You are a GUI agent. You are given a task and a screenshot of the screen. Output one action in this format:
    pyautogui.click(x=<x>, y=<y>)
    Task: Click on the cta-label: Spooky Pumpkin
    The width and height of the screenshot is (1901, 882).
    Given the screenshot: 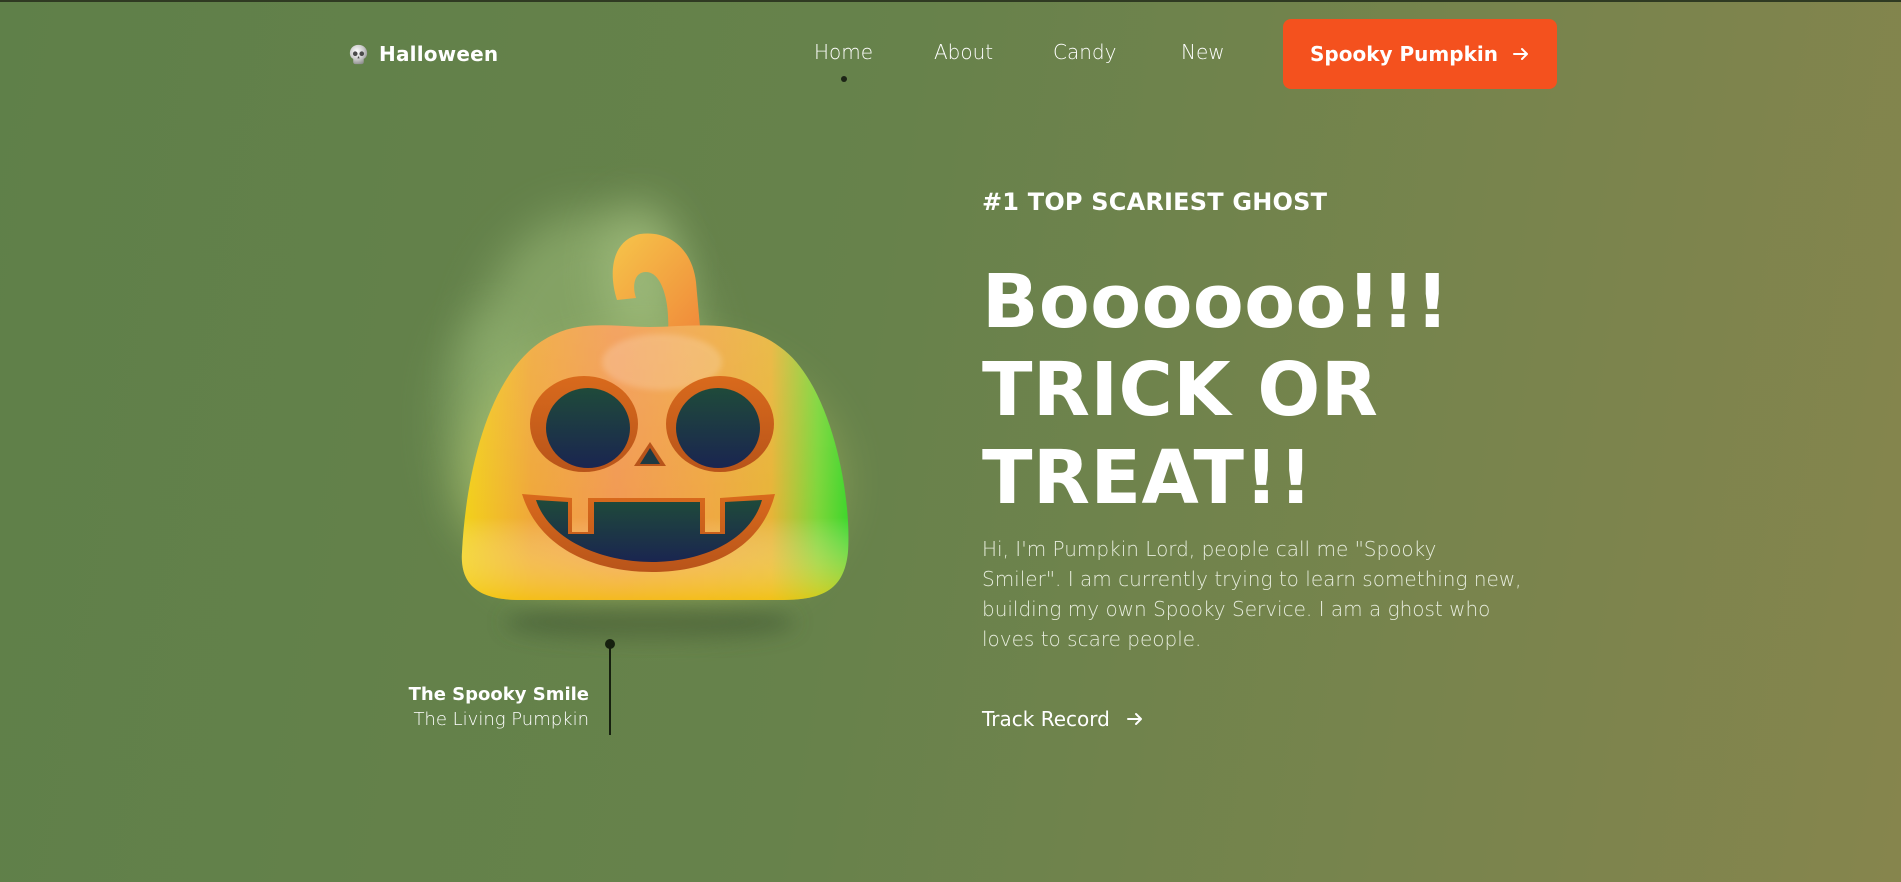 What is the action you would take?
    pyautogui.click(x=1404, y=54)
    